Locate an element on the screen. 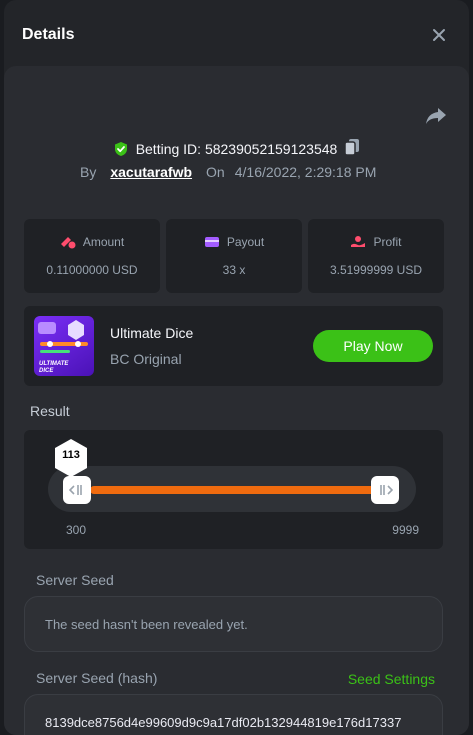 Image resolution: width=473 pixels, height=735 pixels. svg-text: ULTIMATE is located at coordinates (54, 364).